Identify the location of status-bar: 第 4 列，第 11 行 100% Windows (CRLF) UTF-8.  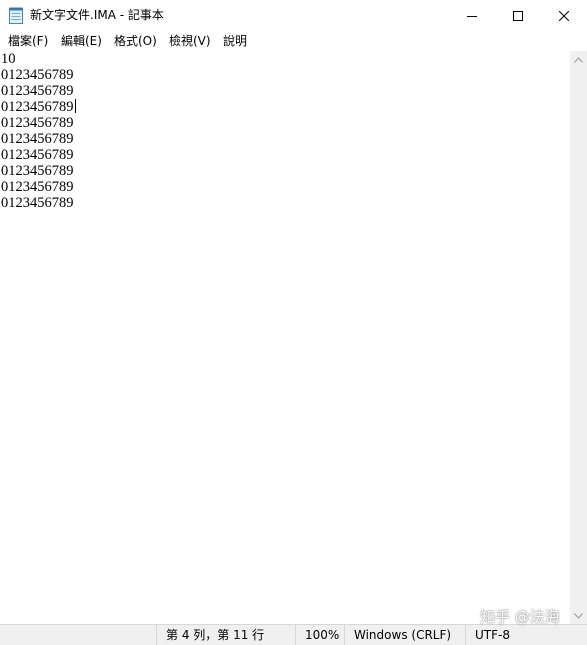
(293, 634).